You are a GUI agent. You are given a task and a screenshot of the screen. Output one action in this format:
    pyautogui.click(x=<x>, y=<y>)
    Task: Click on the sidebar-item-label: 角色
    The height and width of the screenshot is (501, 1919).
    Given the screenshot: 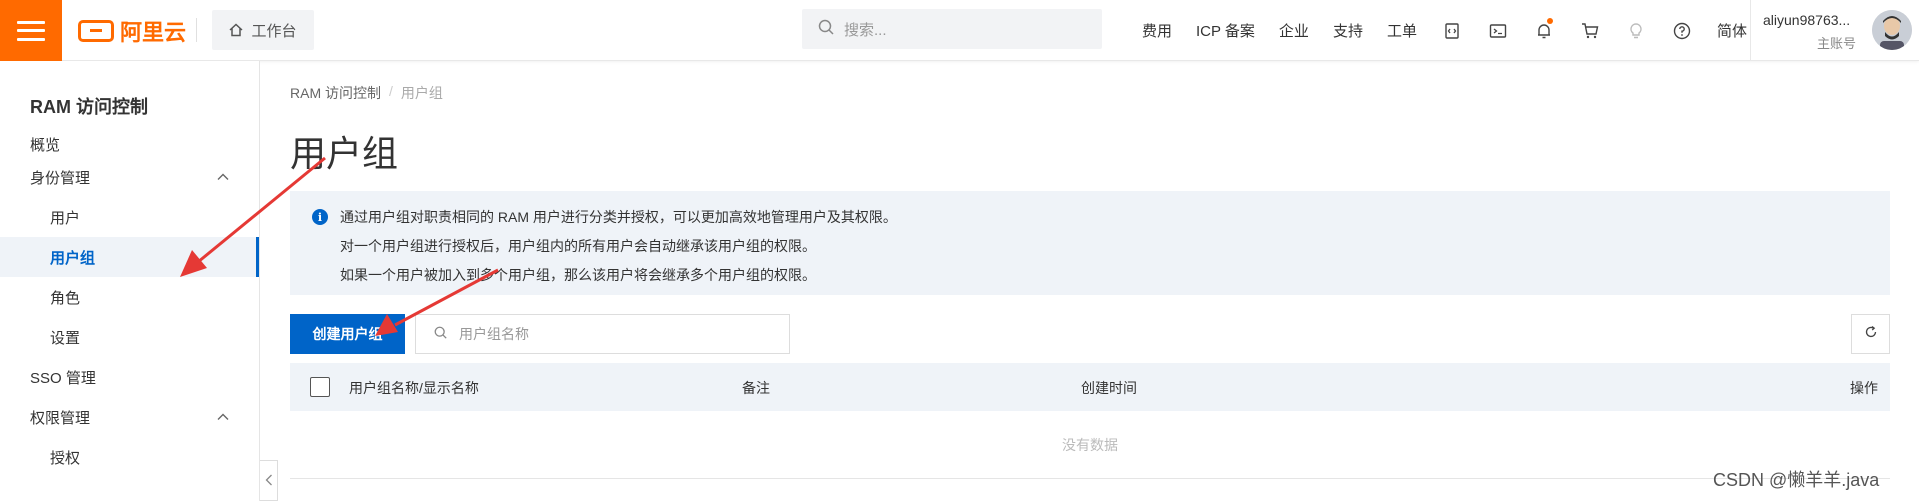 What is the action you would take?
    pyautogui.click(x=65, y=298)
    